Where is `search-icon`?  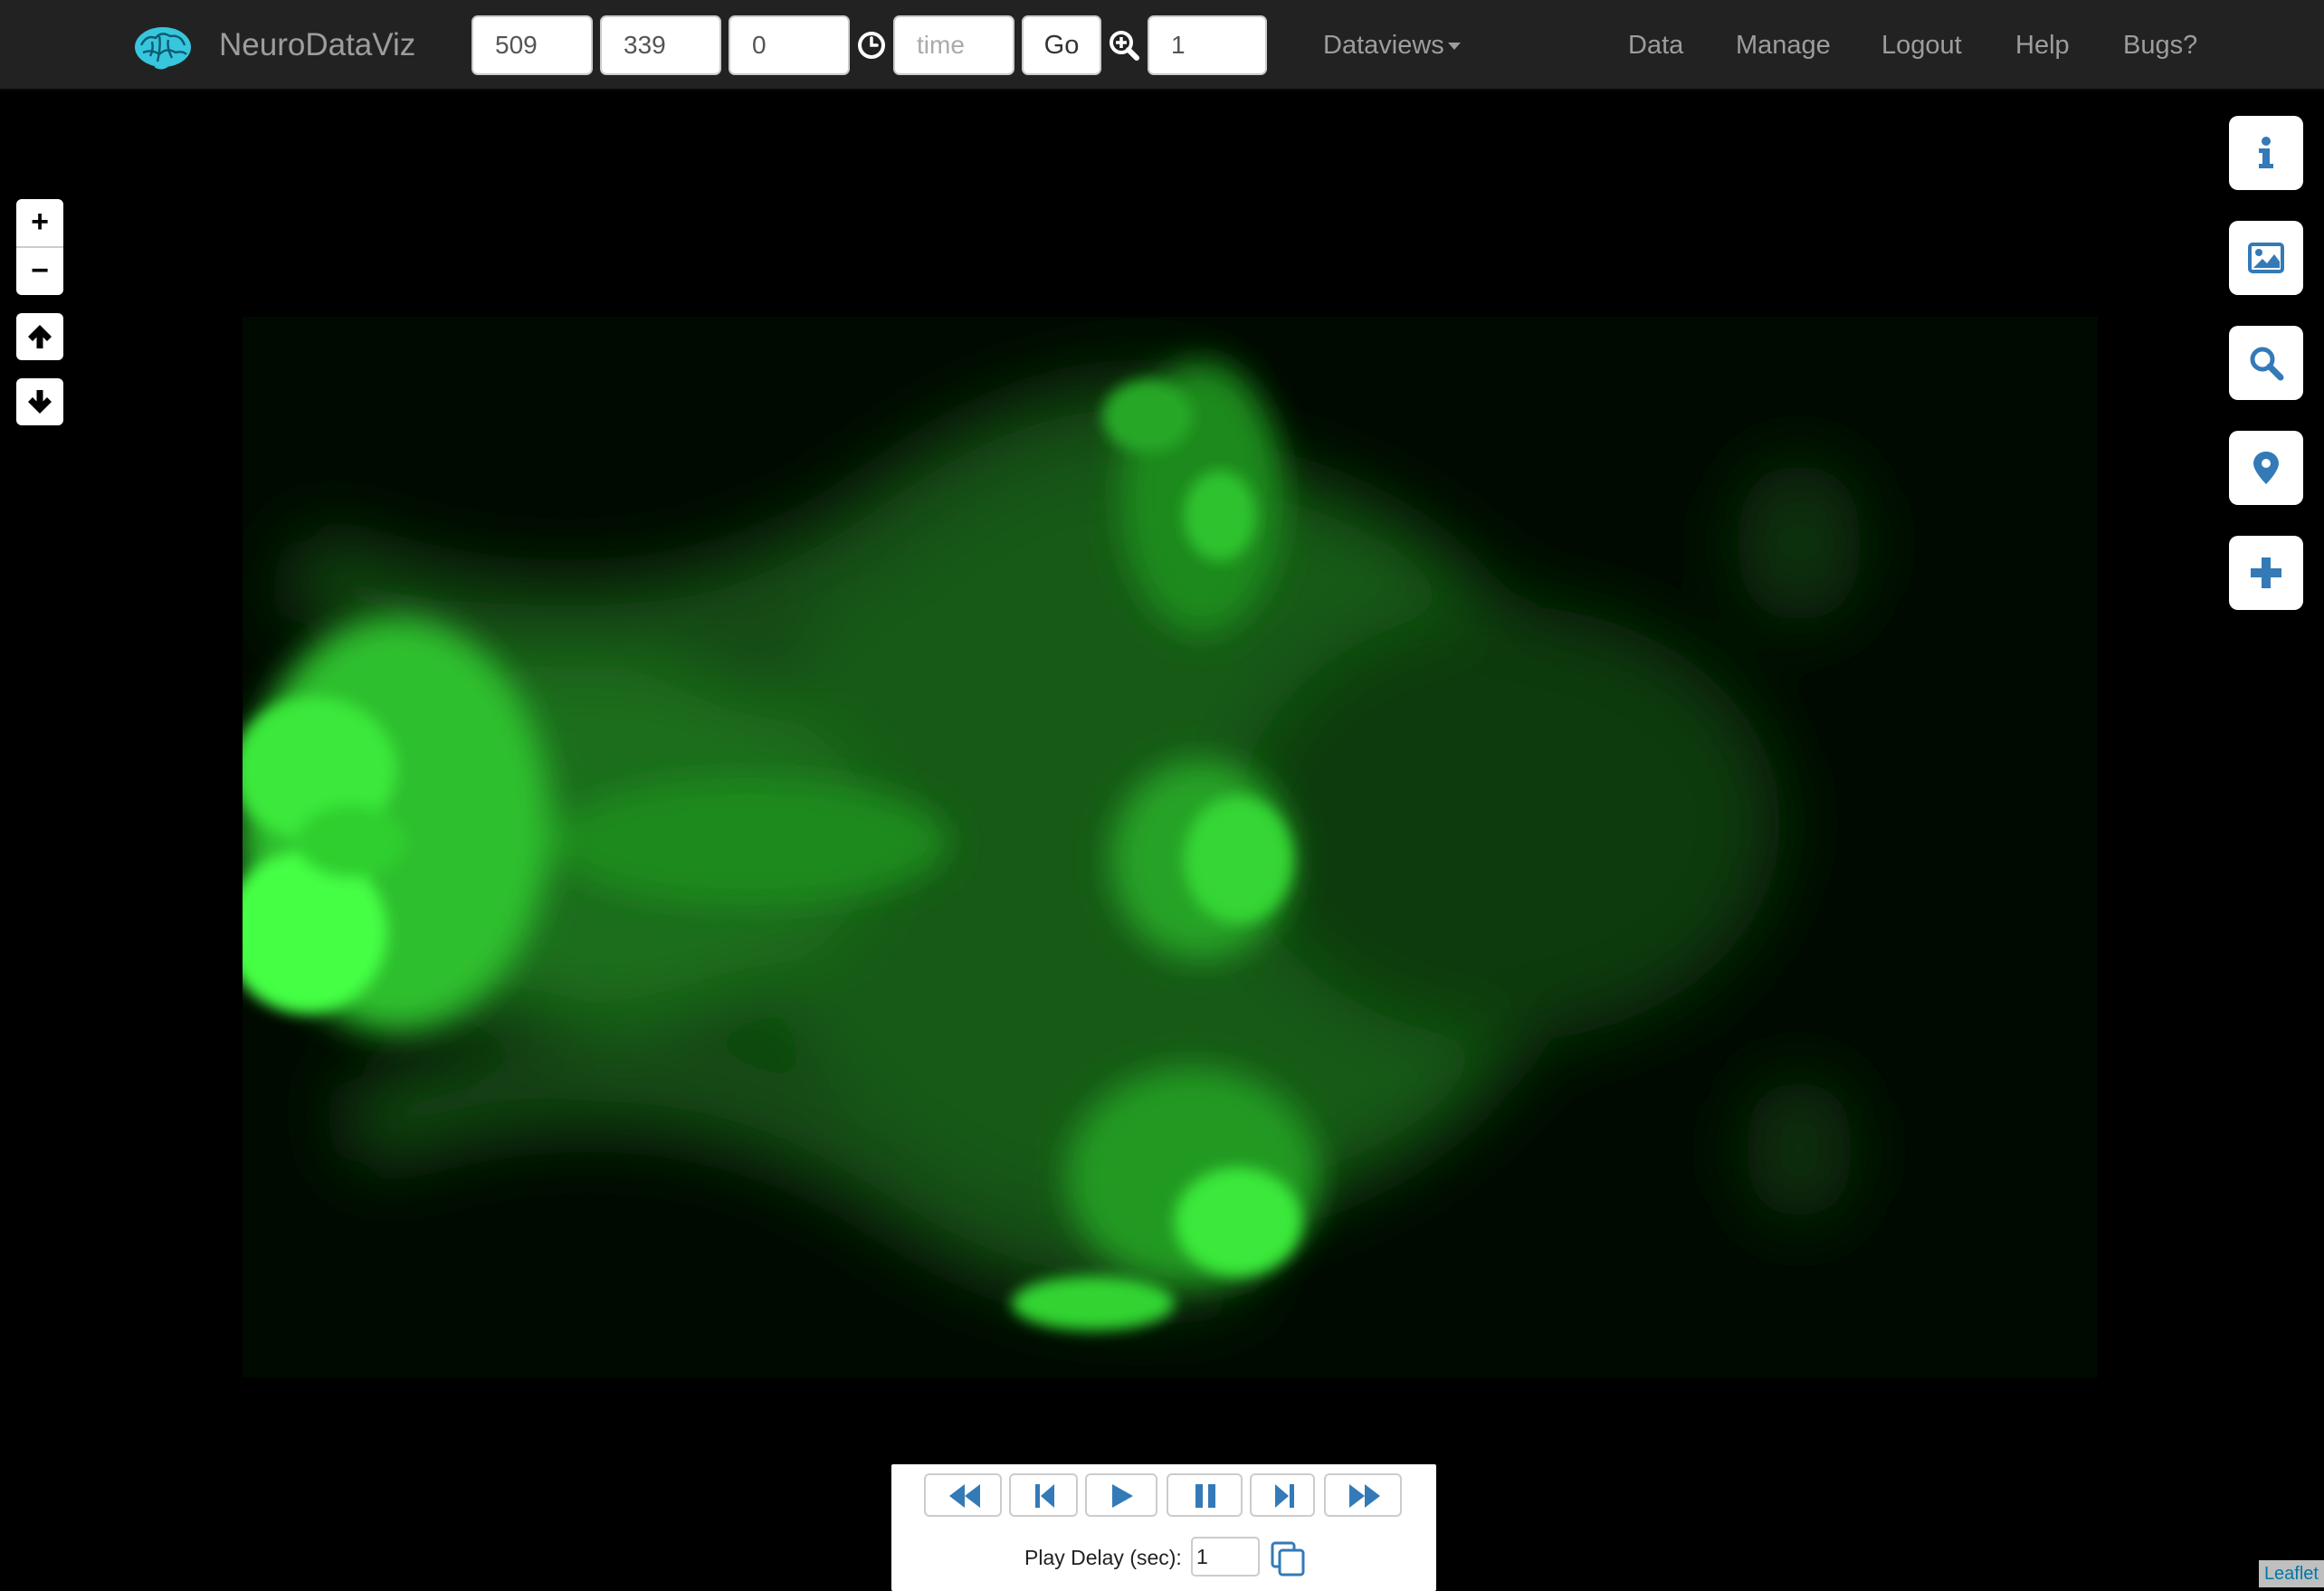
search-icon is located at coordinates (2267, 364).